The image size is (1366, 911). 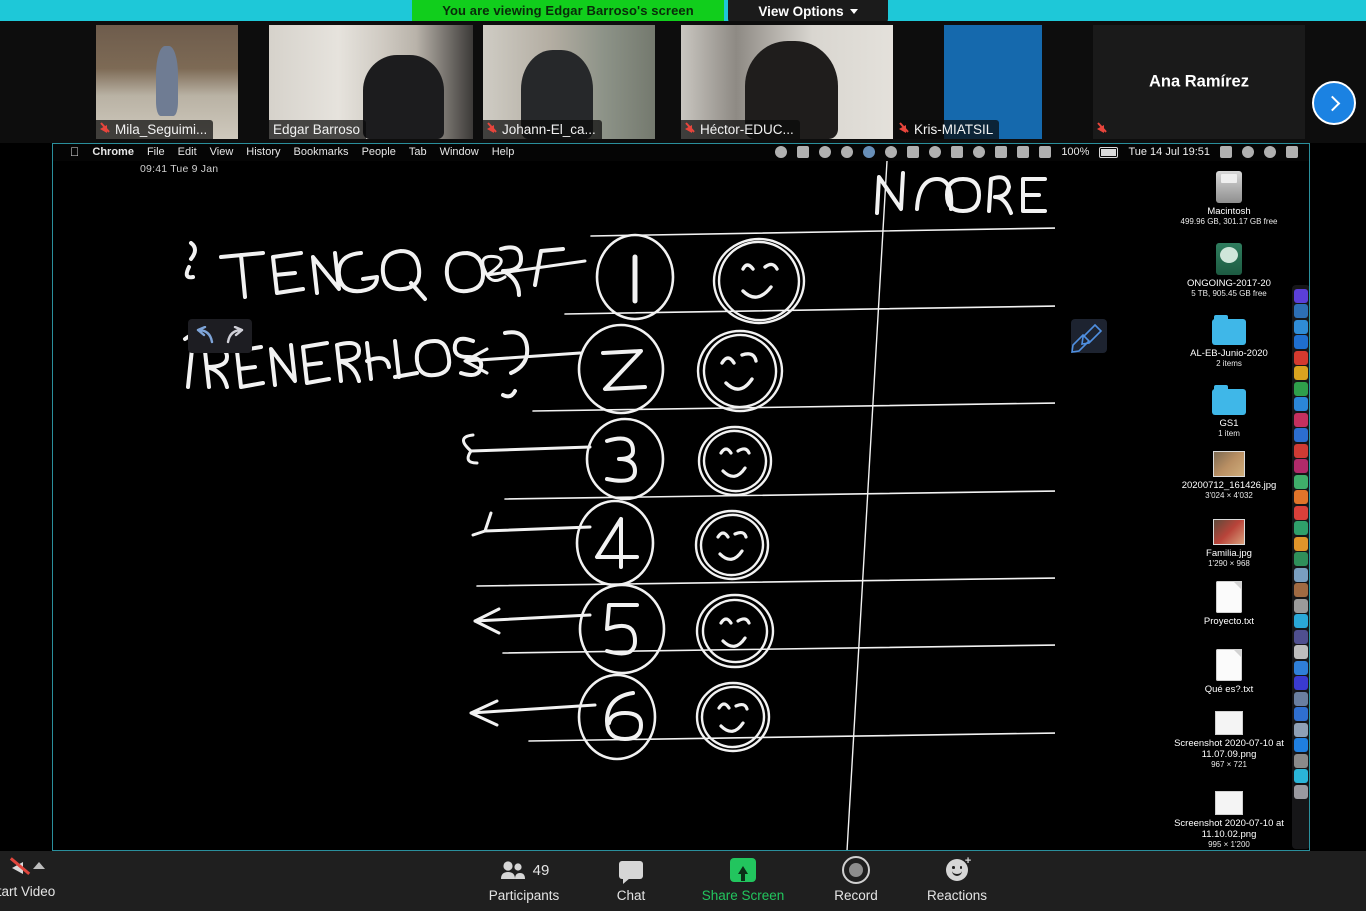 What do you see at coordinates (1229, 211) in the screenshot?
I see `desktop-icon-label: Macintosh` at bounding box center [1229, 211].